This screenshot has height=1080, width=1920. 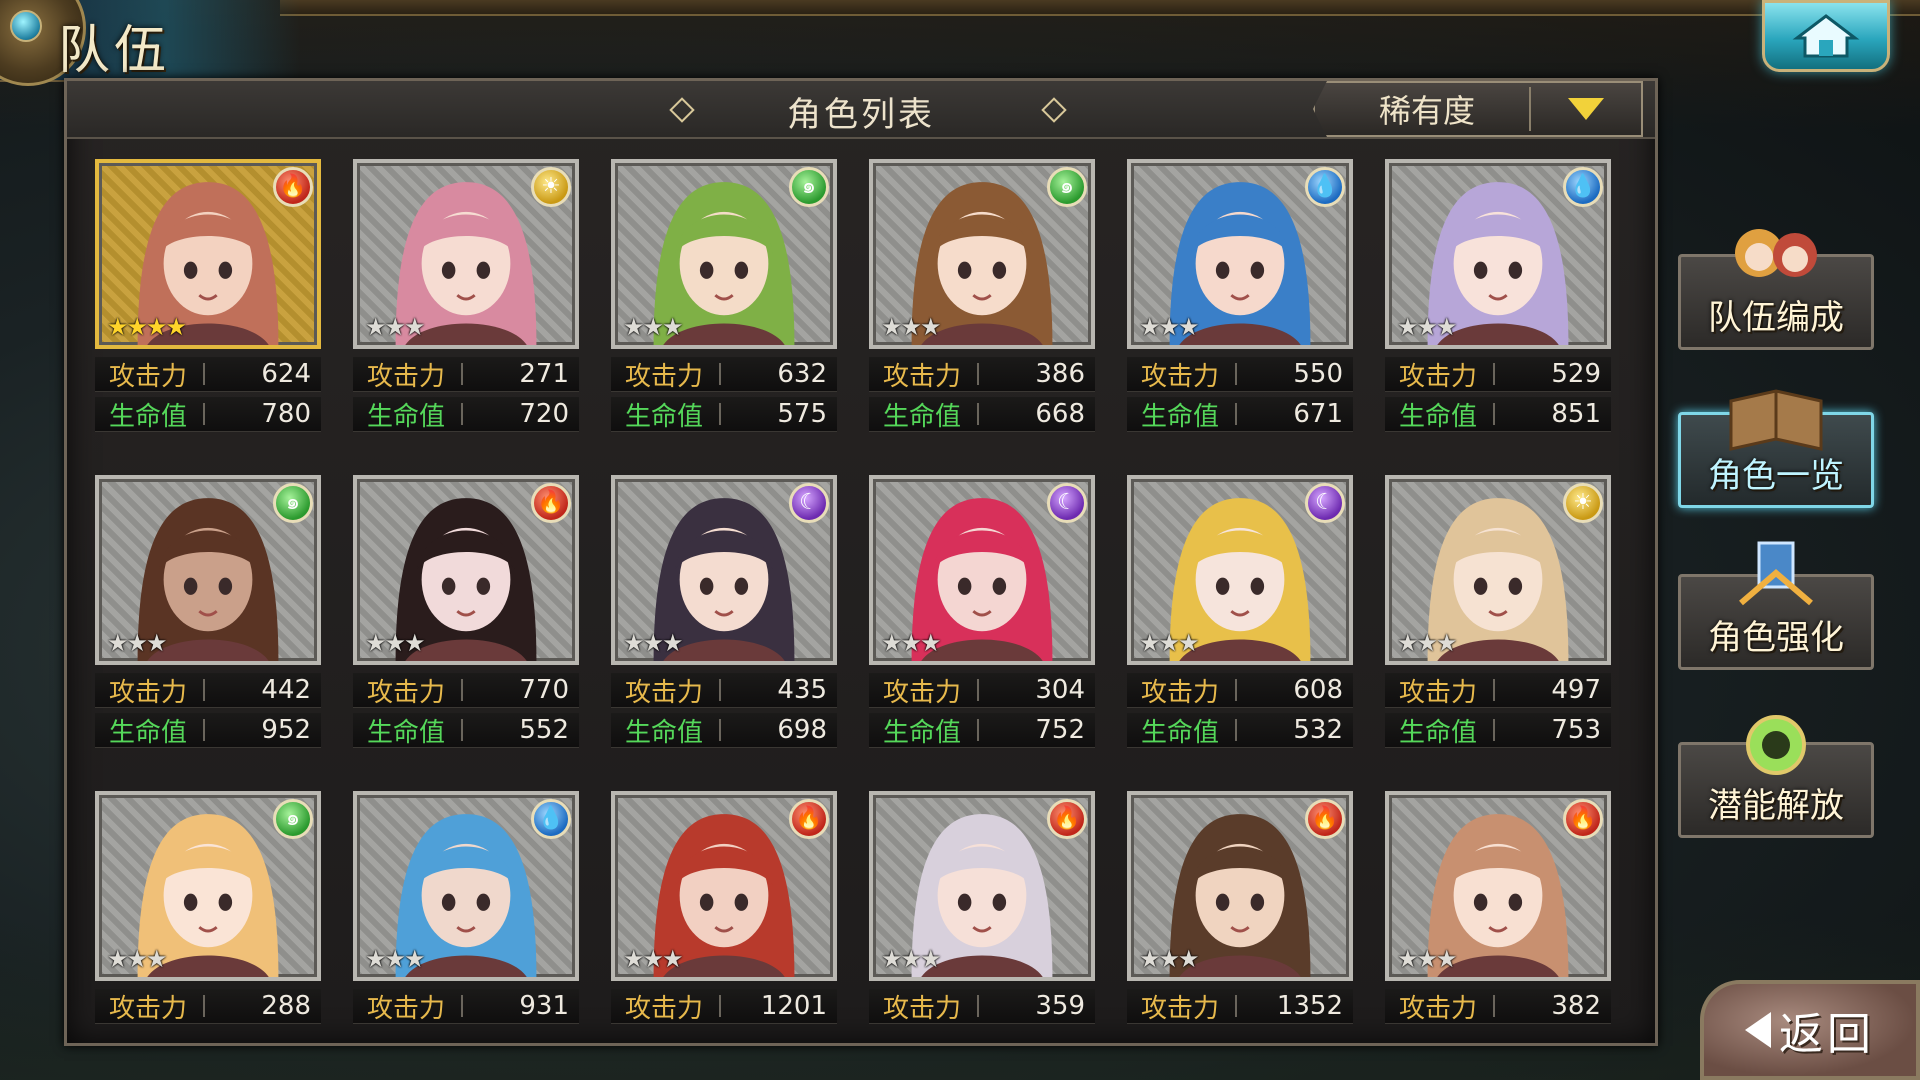 I want to click on orb-icon, so click(x=1776, y=745).